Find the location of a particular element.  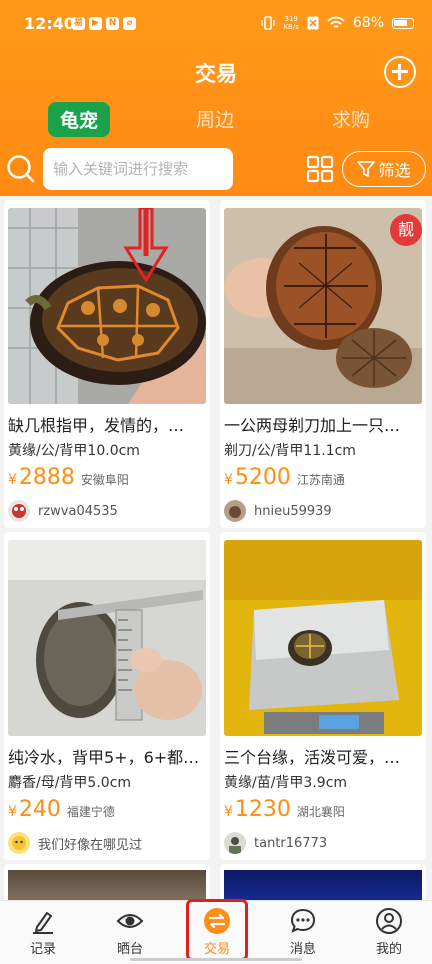

add-listing-button is located at coordinates (400, 72).